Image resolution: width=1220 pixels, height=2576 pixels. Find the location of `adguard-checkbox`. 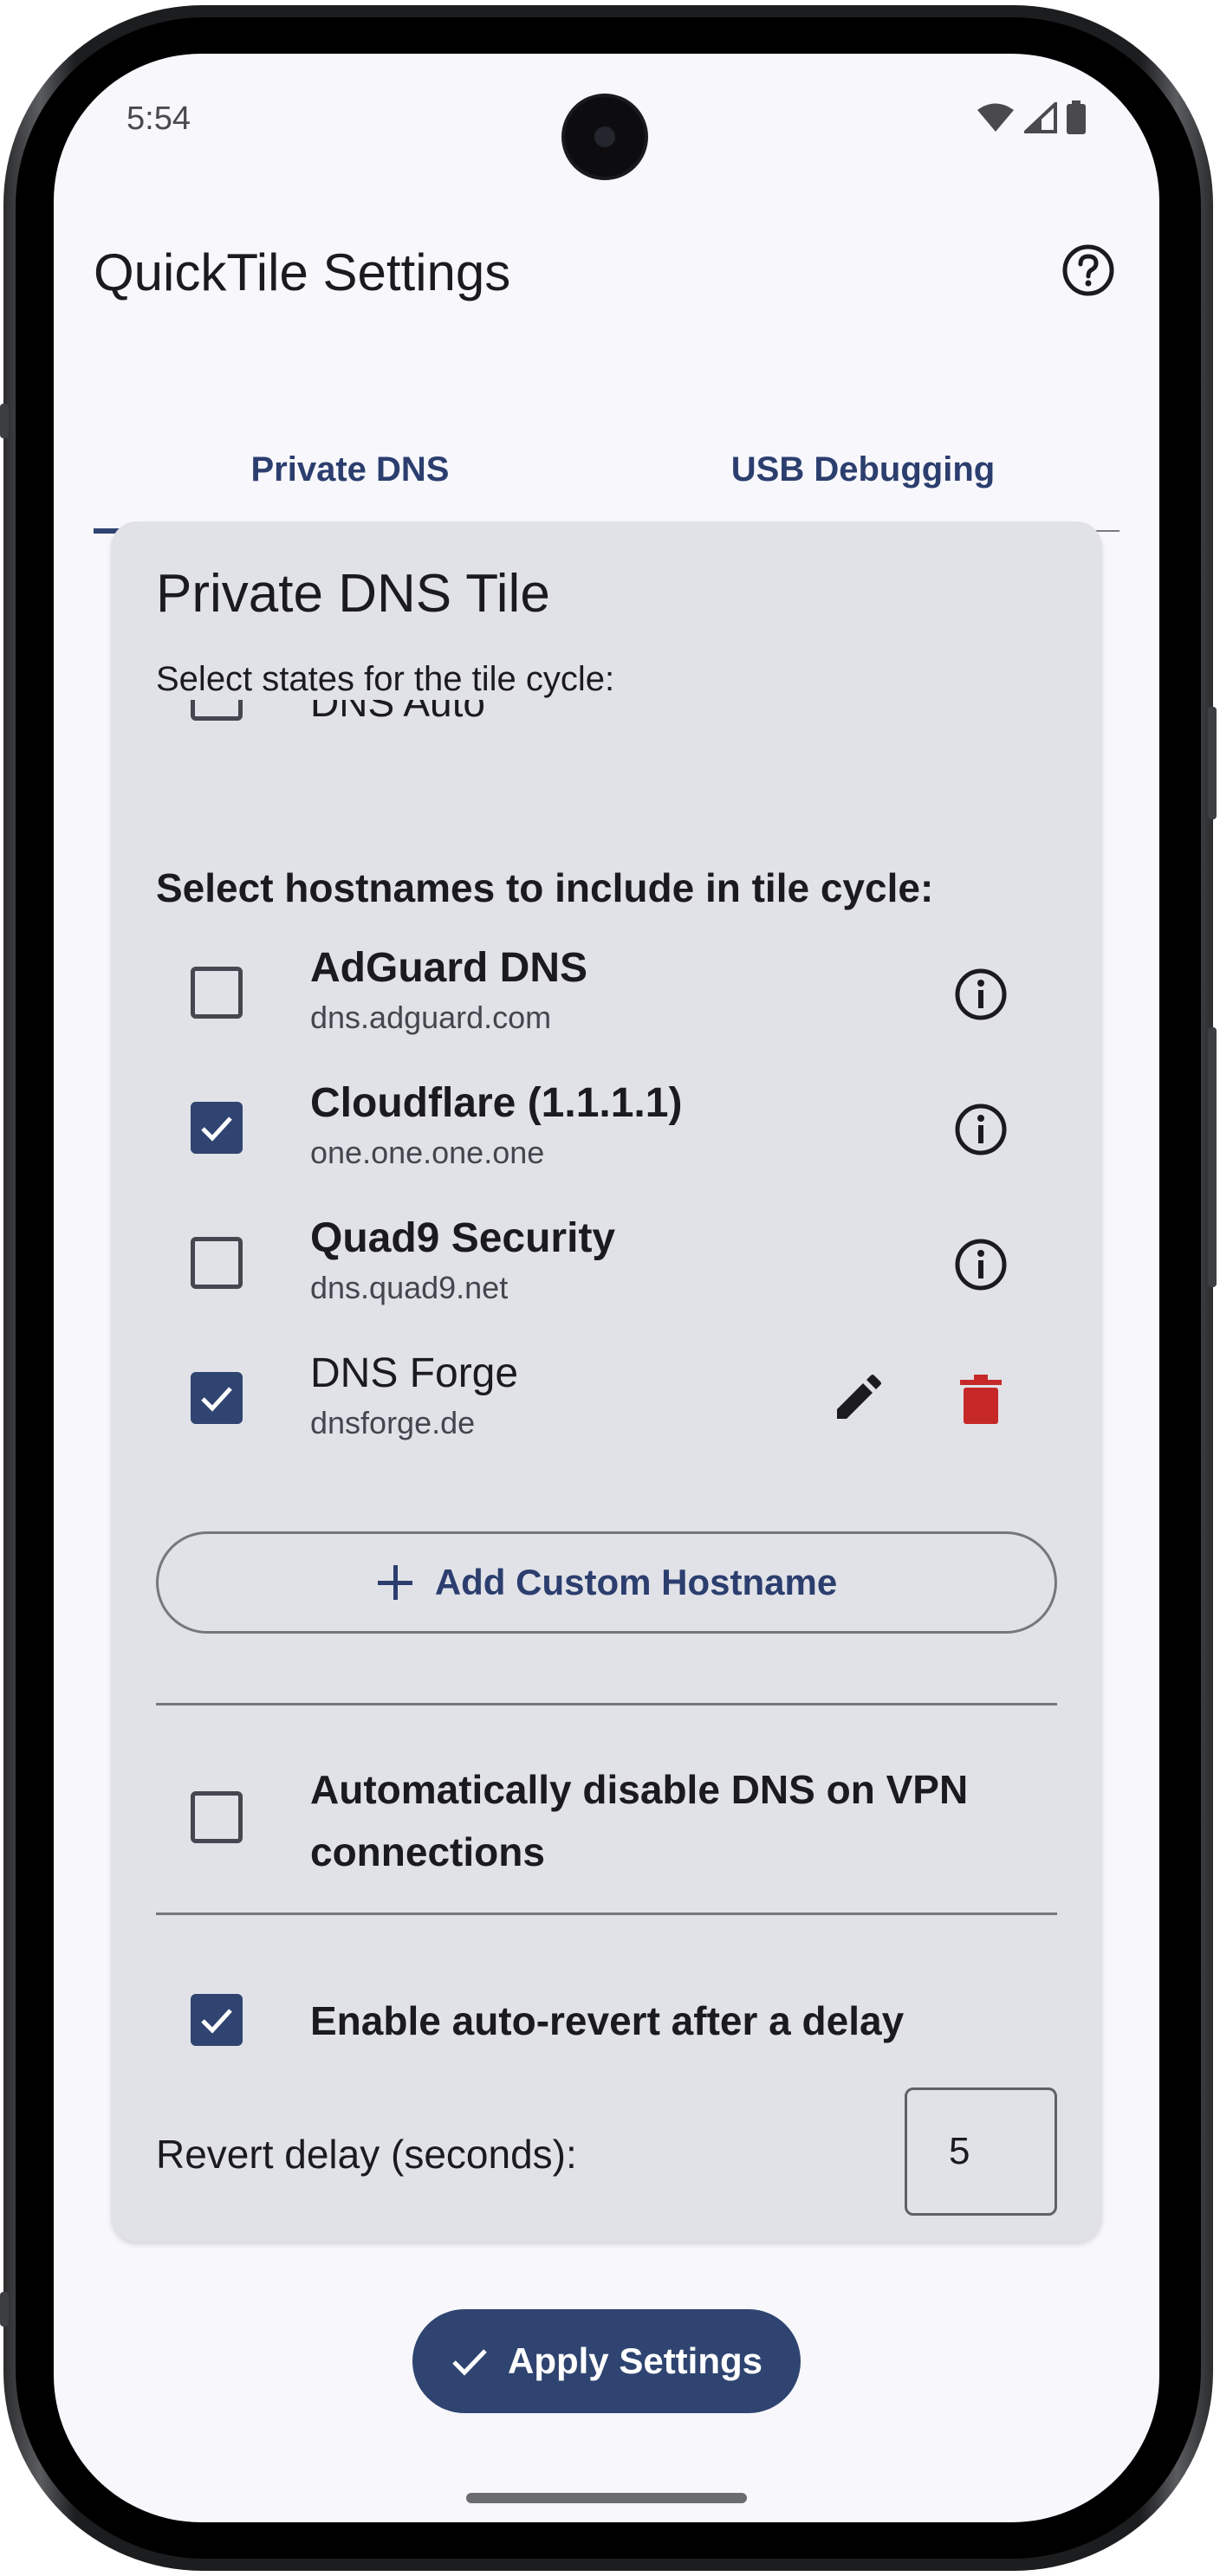

adguard-checkbox is located at coordinates (217, 993).